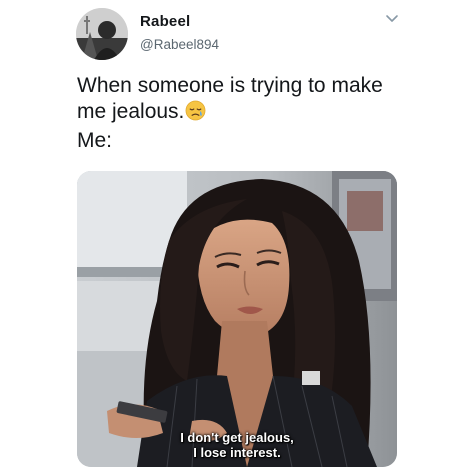 This screenshot has height=474, width=474. I want to click on avatar-image, so click(102, 34).